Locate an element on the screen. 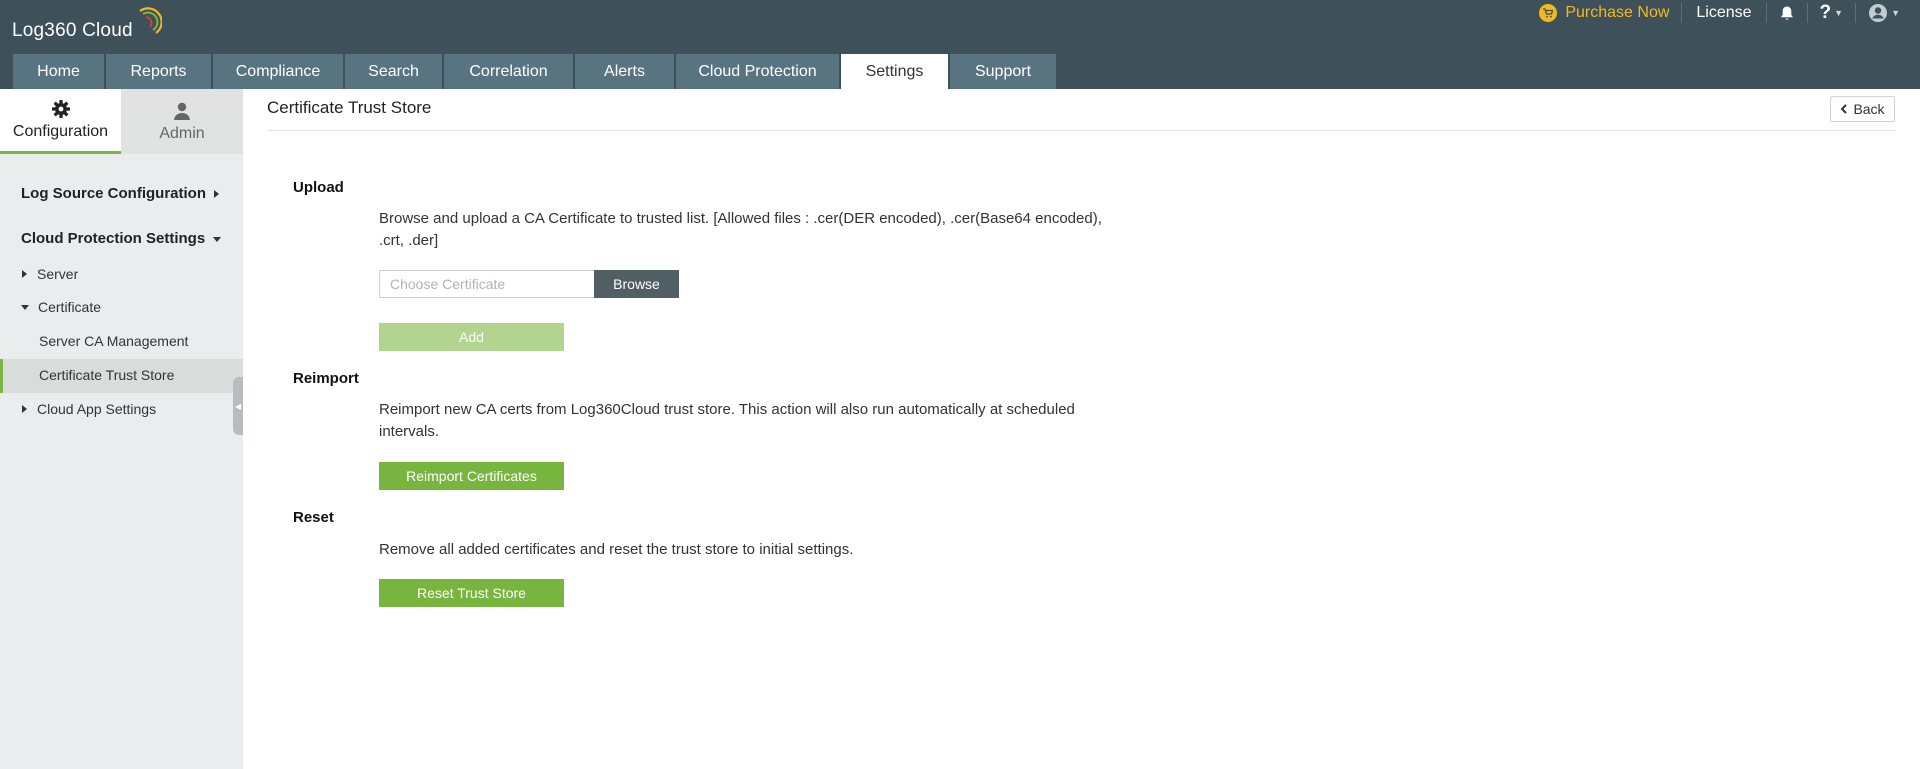 The height and width of the screenshot is (769, 1920). sidebar-item-cloud-app-settings: Cloud App Settings is located at coordinates (89, 409).